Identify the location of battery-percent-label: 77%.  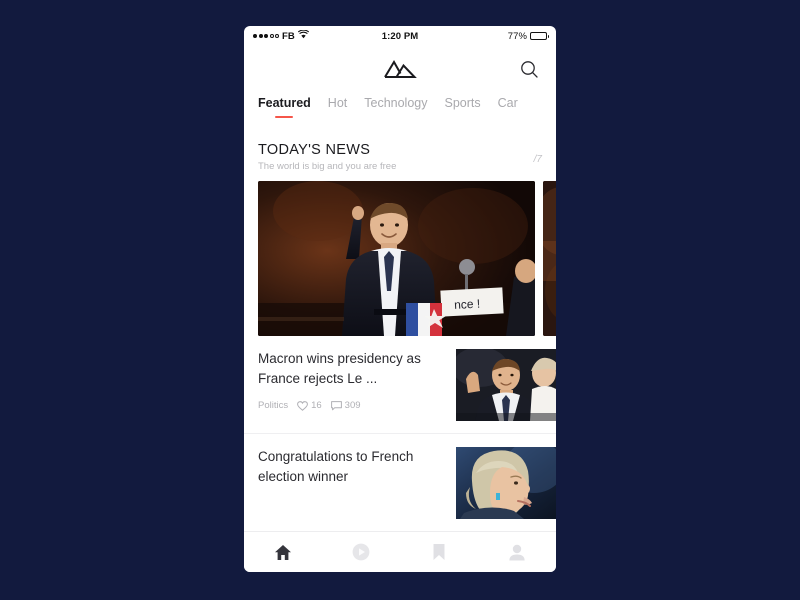
(517, 36).